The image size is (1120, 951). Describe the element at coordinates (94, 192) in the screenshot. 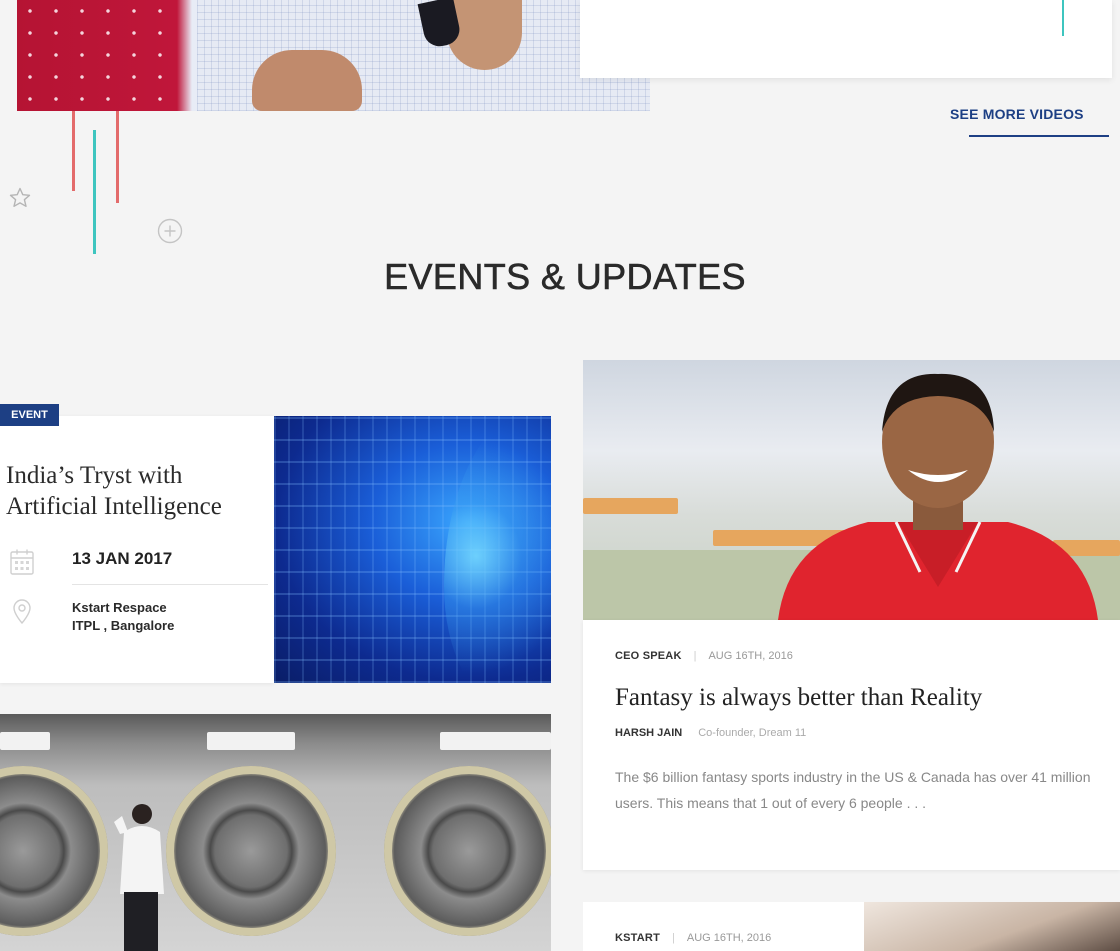

I see `decor-line-teal` at that location.